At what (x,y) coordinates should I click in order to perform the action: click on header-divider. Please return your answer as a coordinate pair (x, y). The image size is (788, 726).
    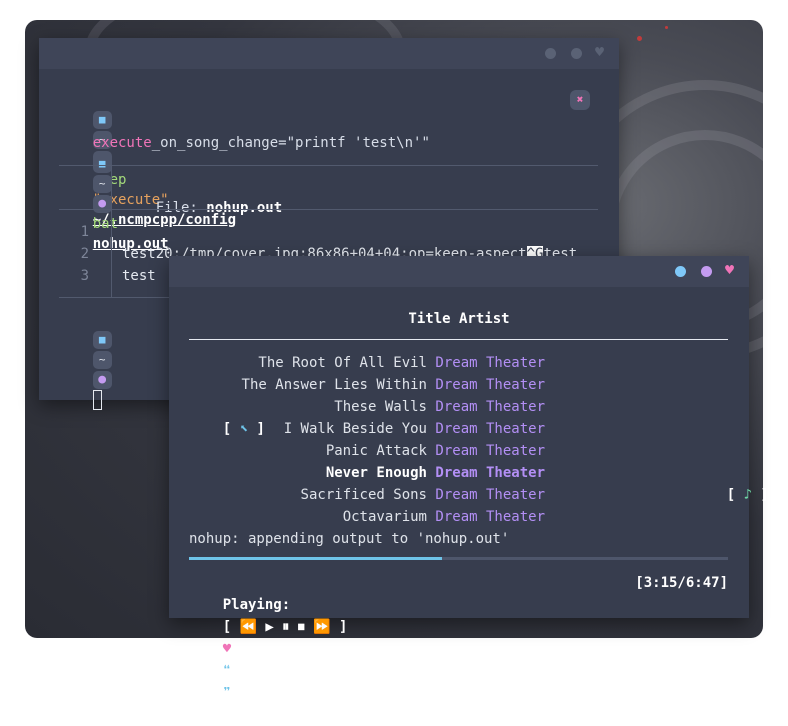
    Looking at the image, I should click on (458, 339).